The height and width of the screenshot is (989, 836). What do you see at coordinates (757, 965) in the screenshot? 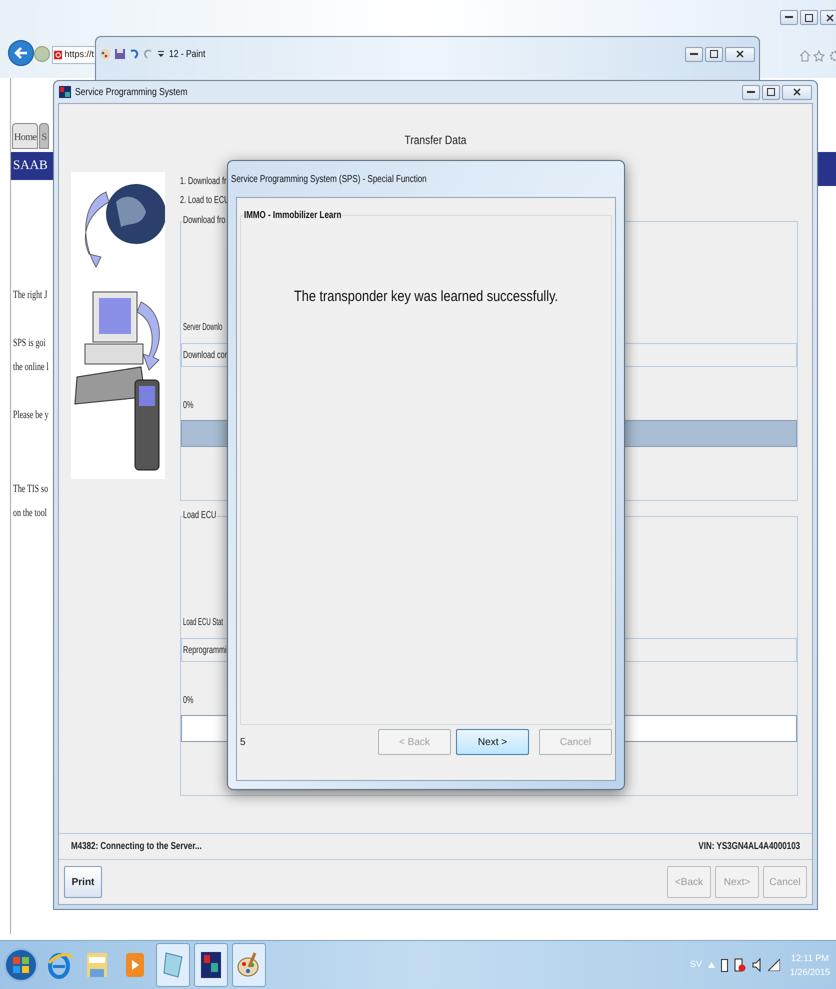
I see `volume-icon` at bounding box center [757, 965].